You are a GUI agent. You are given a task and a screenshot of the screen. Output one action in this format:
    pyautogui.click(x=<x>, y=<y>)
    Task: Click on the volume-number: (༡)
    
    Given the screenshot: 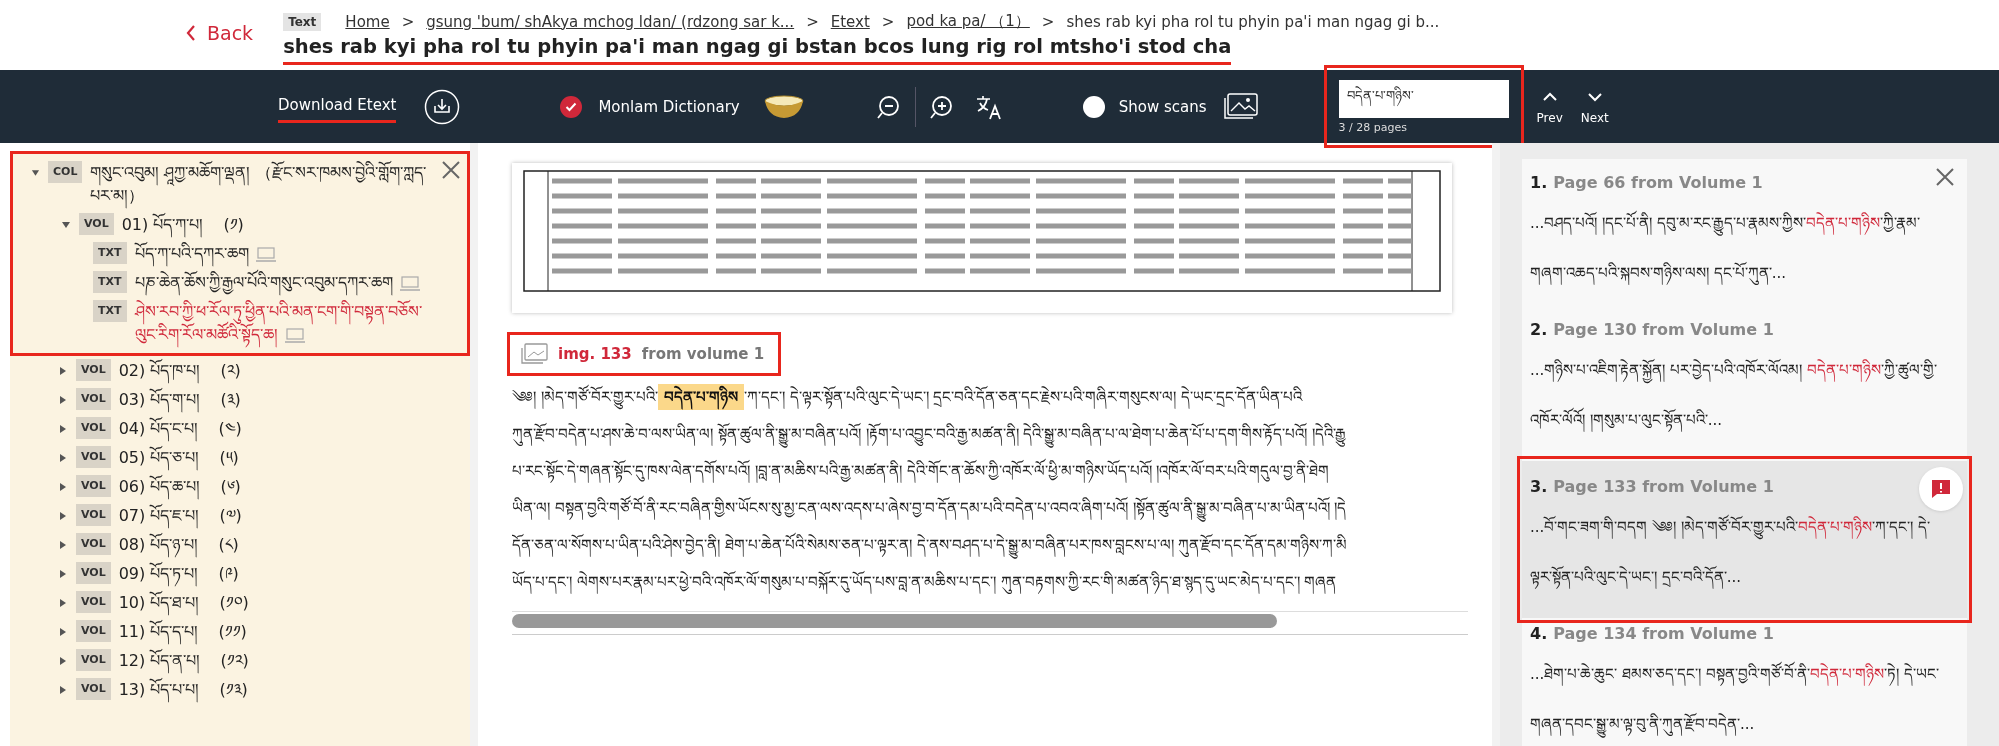 What is the action you would take?
    pyautogui.click(x=233, y=225)
    